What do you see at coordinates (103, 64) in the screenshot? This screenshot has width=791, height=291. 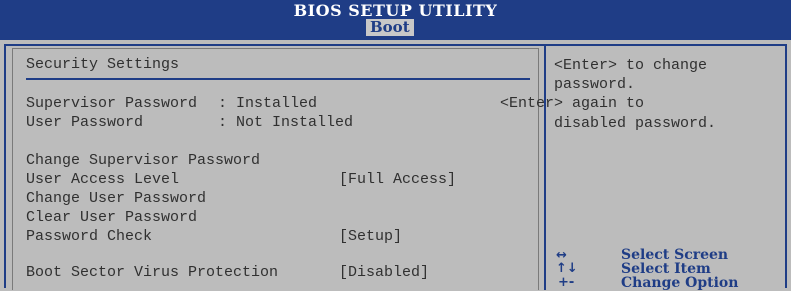 I see `section-title: Security Settings` at bounding box center [103, 64].